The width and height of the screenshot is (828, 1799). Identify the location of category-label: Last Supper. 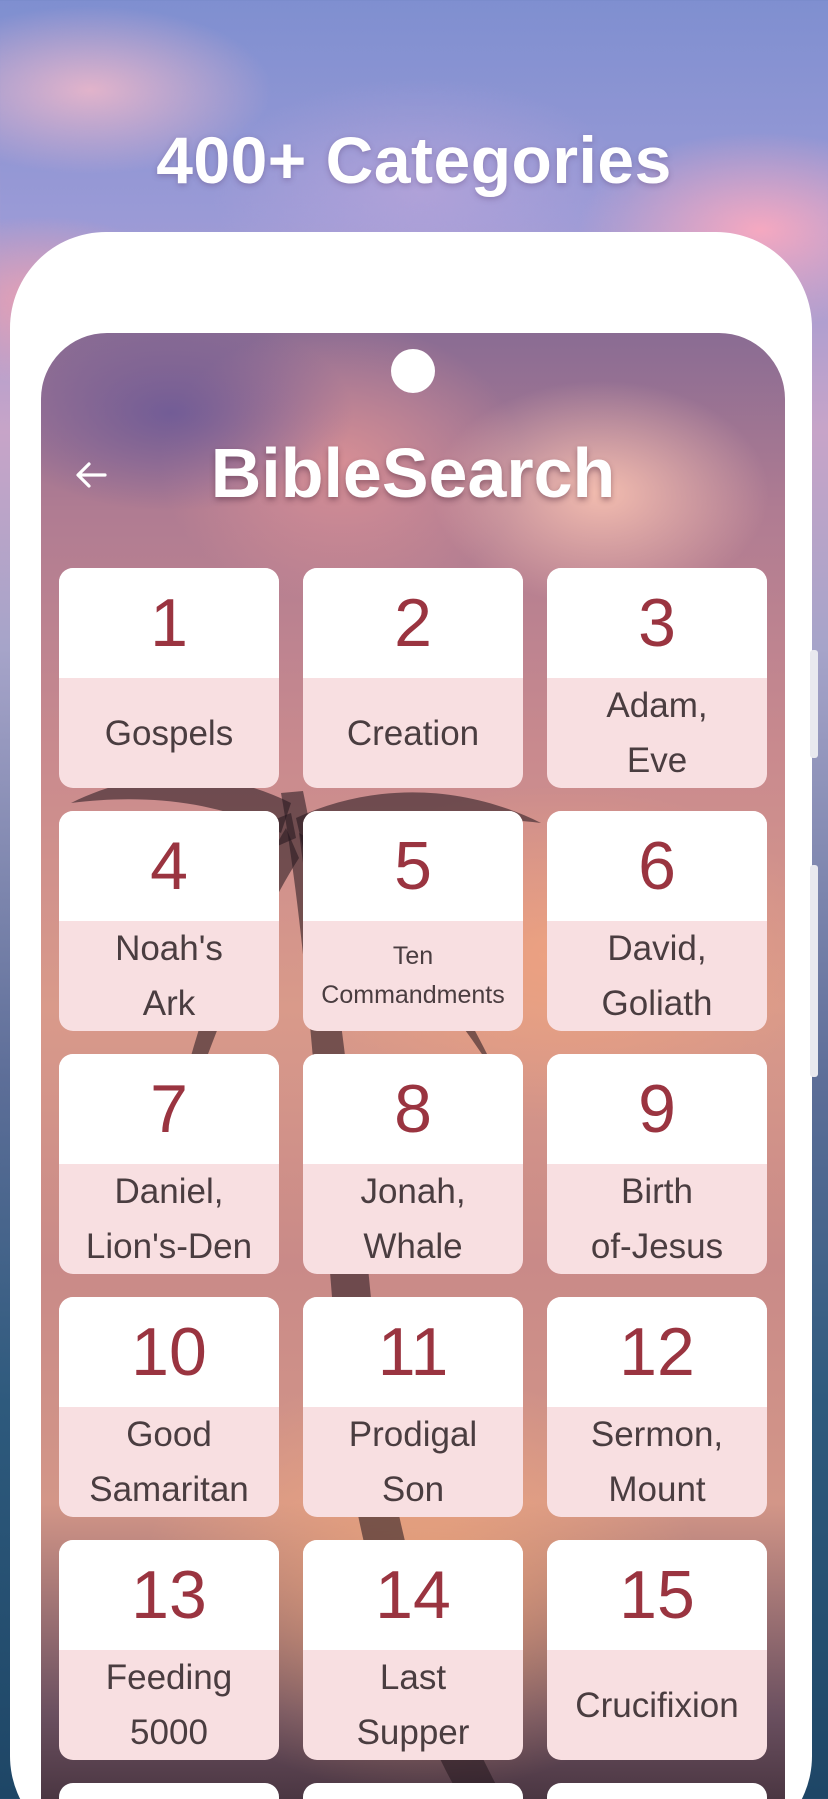
(413, 1705).